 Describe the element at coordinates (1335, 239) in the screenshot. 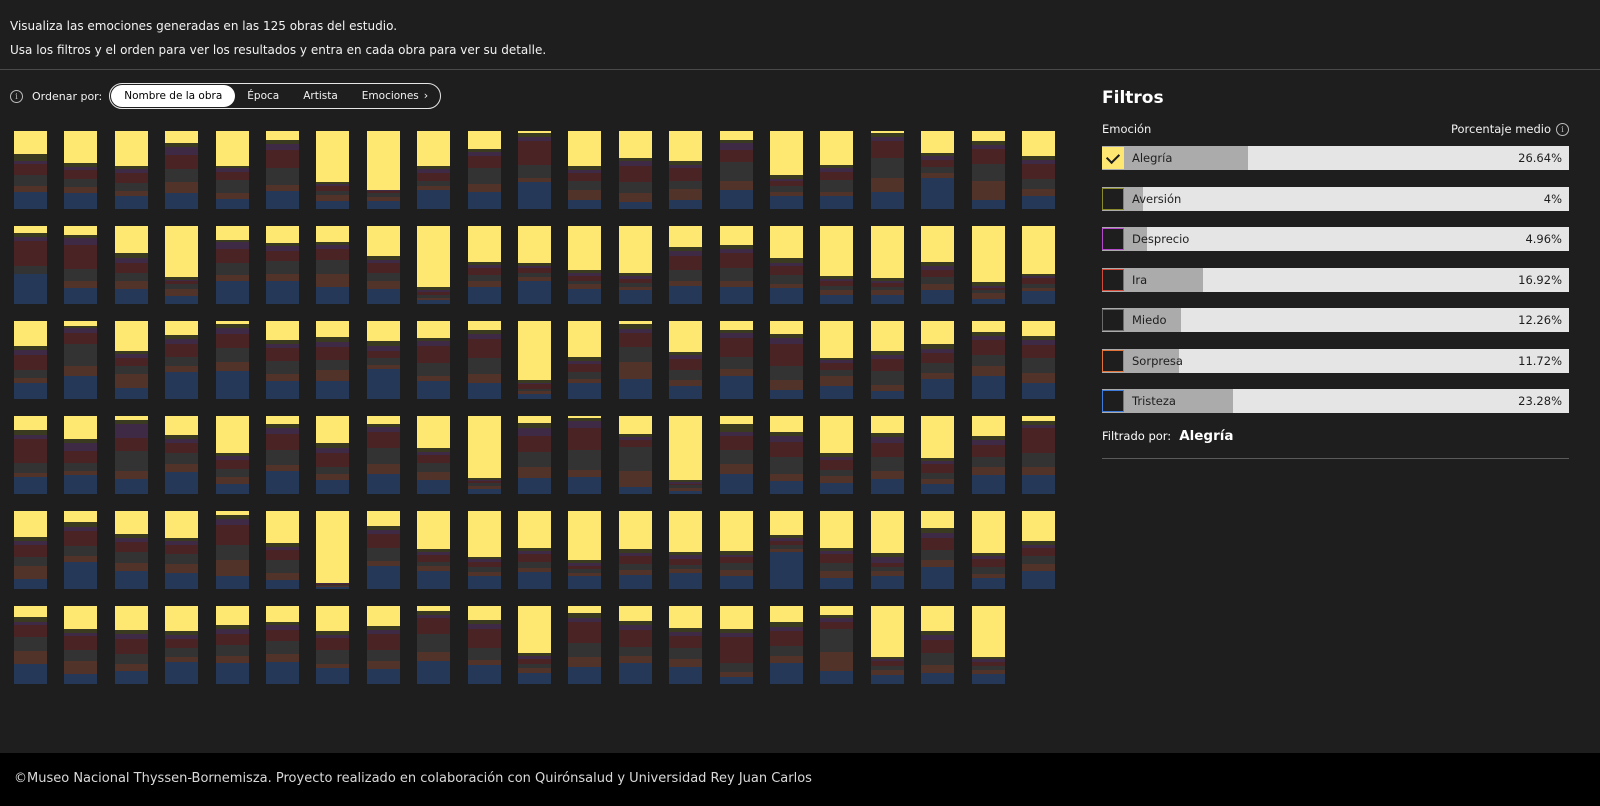

I see `filter-row-desprecio: Desprecio 4.96%` at that location.